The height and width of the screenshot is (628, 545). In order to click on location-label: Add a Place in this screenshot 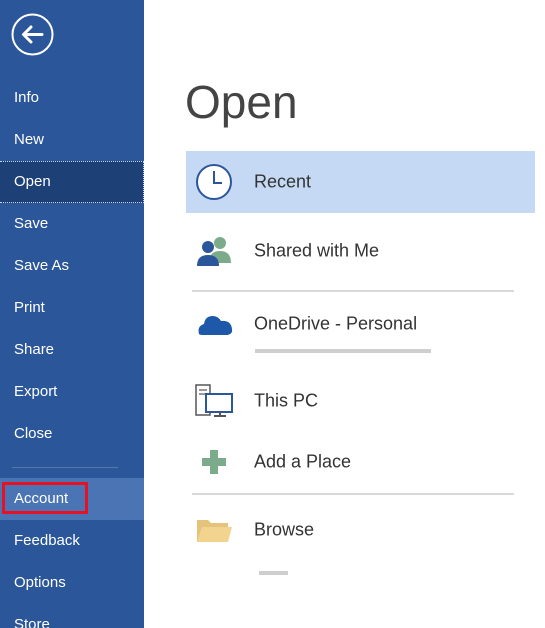, I will do `click(303, 461)`.